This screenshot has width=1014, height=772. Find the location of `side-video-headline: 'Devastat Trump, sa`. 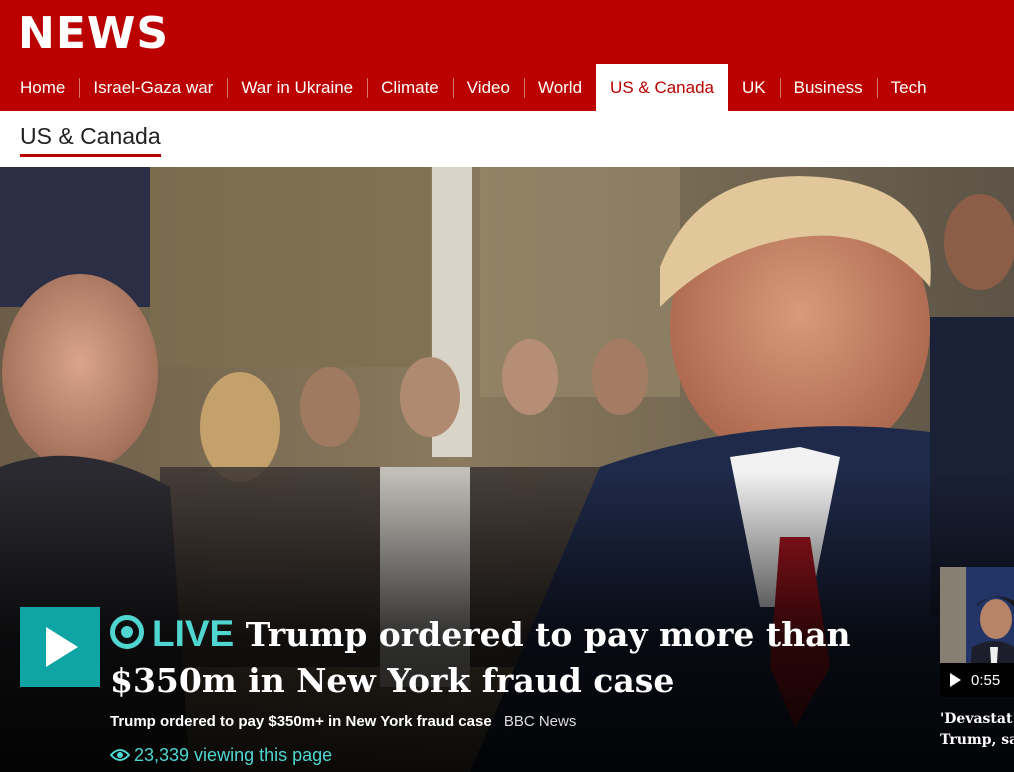

side-video-headline: 'Devastat Trump, sa is located at coordinates (977, 730).